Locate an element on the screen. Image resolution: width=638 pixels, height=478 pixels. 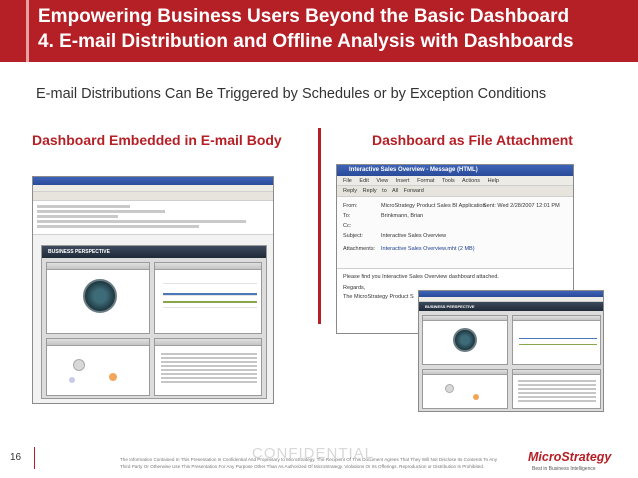
subject-label: Subject: is located at coordinates (353, 236).